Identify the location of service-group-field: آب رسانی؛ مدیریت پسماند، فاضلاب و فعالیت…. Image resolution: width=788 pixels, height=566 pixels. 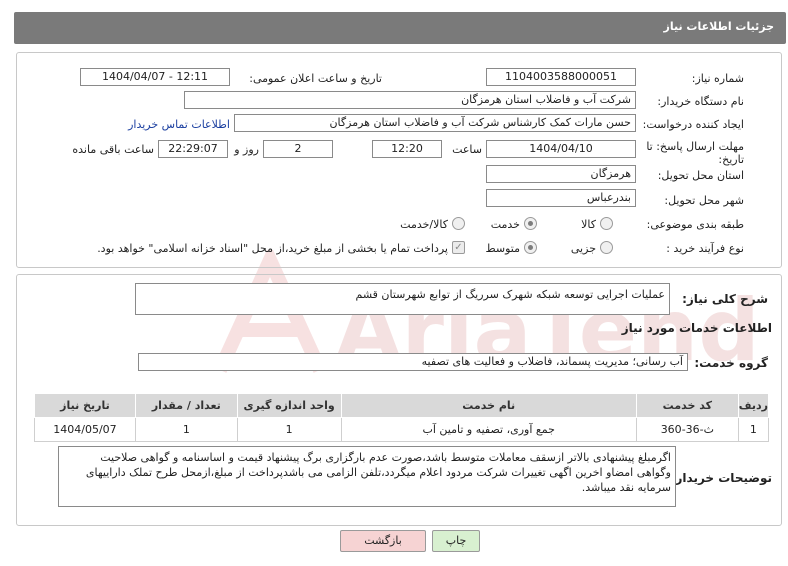
(413, 362).